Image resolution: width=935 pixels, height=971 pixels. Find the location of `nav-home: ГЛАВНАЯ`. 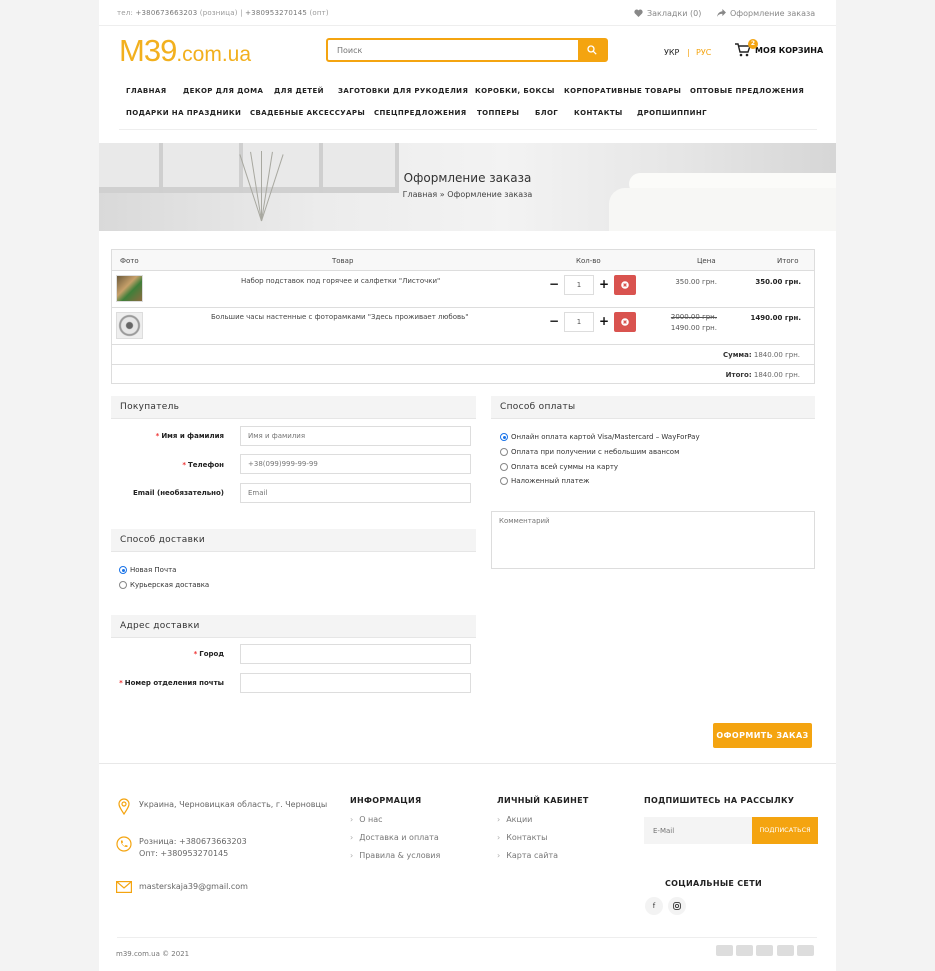

nav-home: ГЛАВНАЯ is located at coordinates (146, 91).